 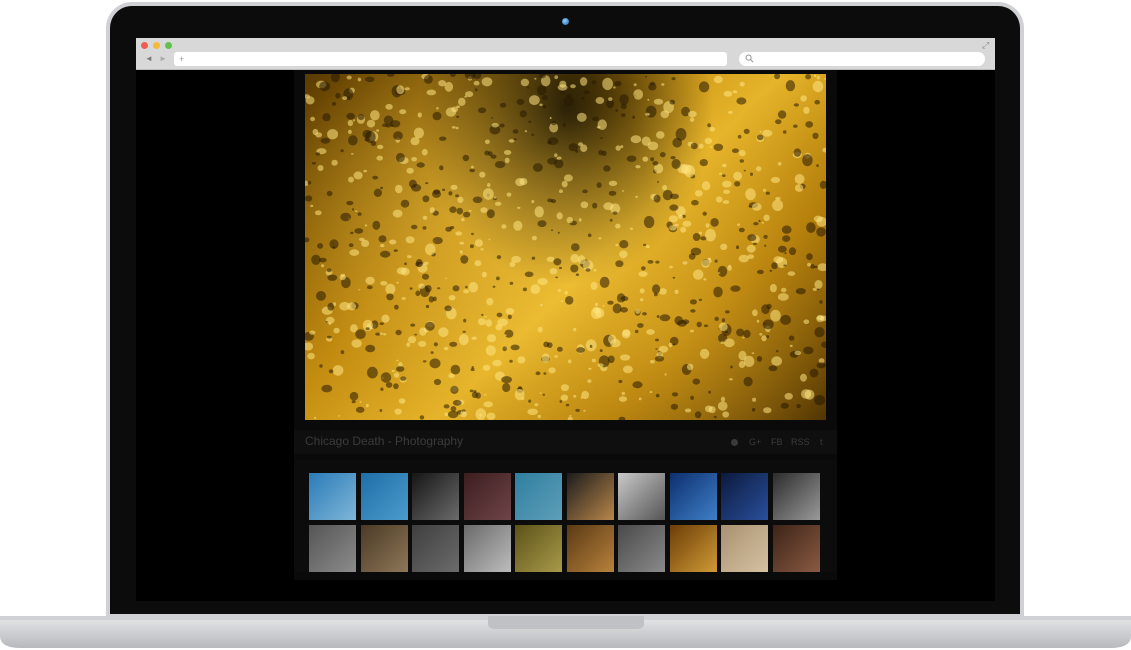 What do you see at coordinates (149, 59) in the screenshot?
I see `back-arrow-icon: ◄` at bounding box center [149, 59].